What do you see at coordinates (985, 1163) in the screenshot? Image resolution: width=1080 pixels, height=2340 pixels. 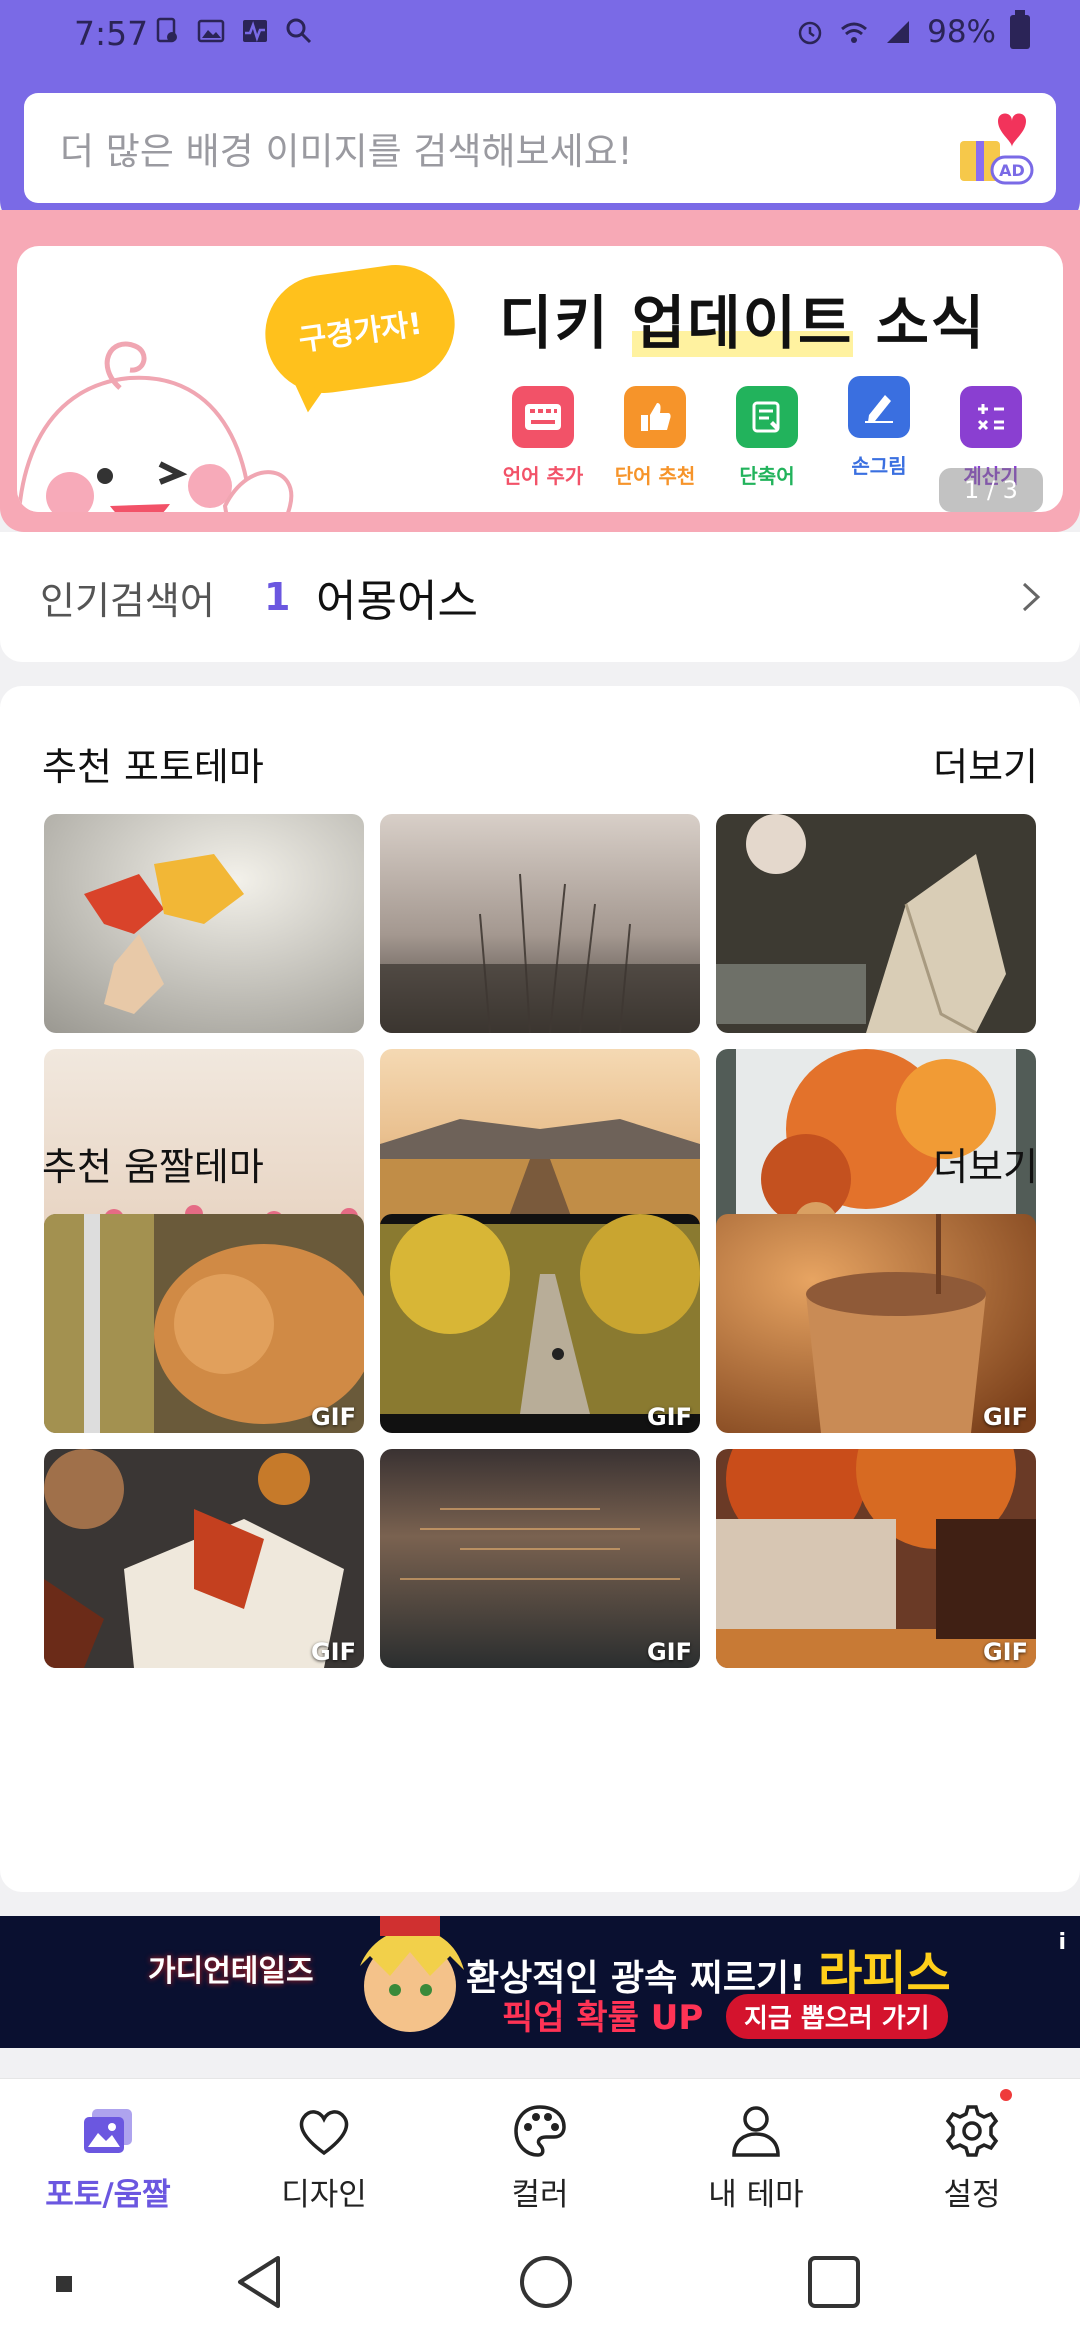 I see `gif-more-link: 더보기` at bounding box center [985, 1163].